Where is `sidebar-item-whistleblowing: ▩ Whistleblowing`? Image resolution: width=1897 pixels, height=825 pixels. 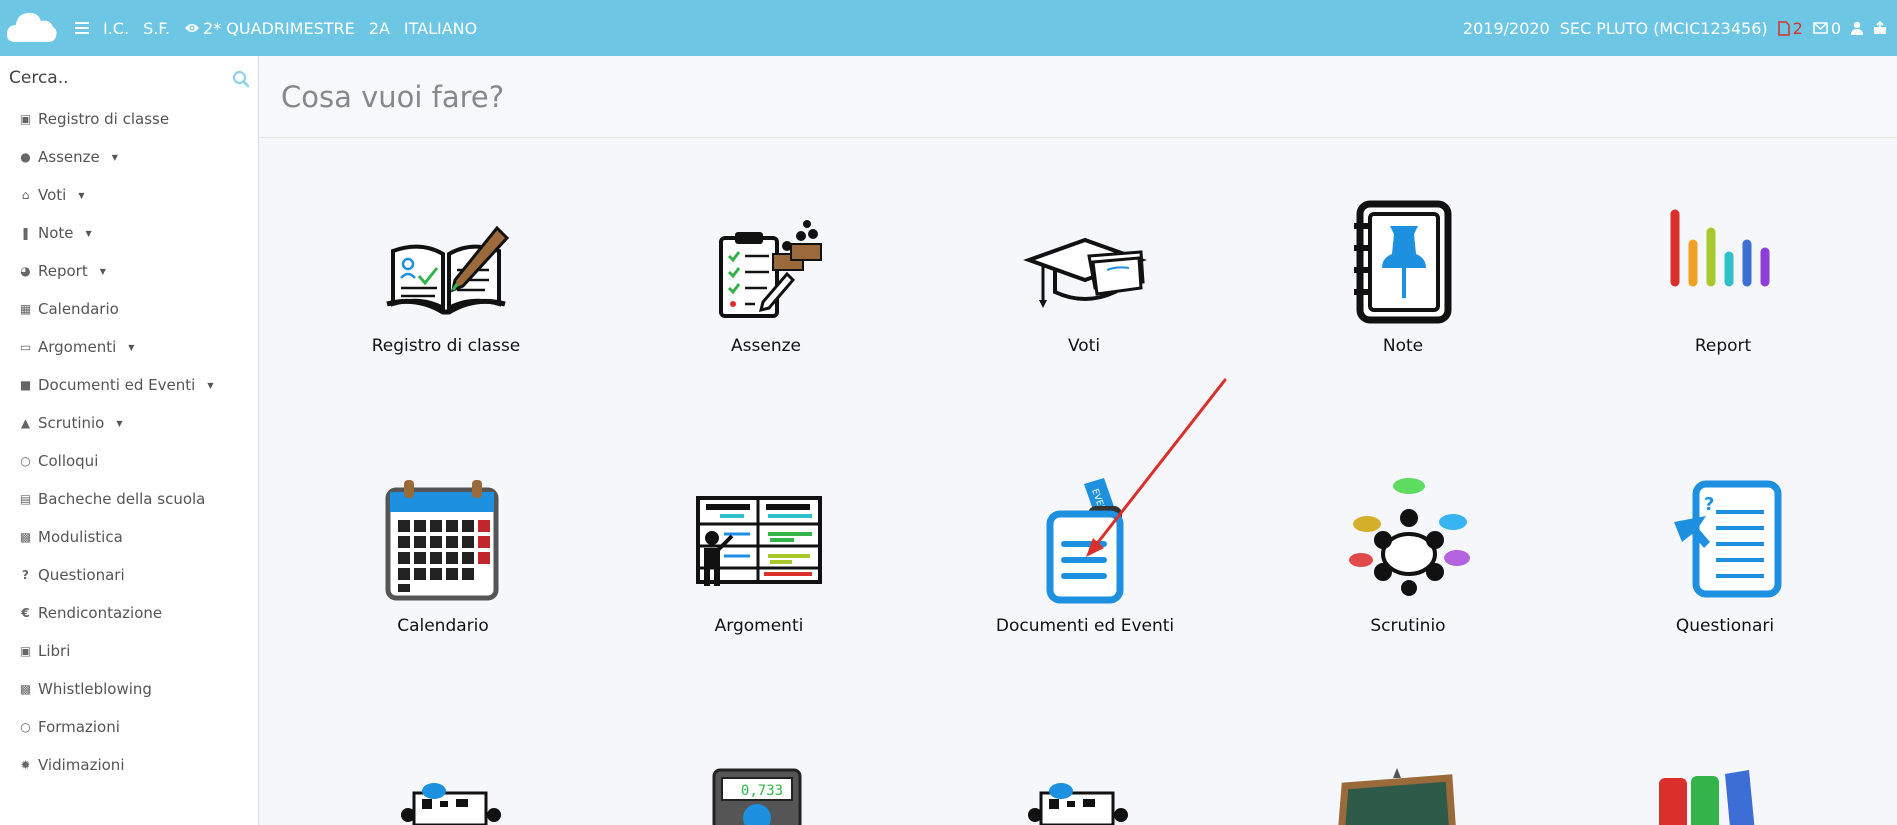
sidebar-item-whistleblowing: ▩ Whistleblowing is located at coordinates (129, 689).